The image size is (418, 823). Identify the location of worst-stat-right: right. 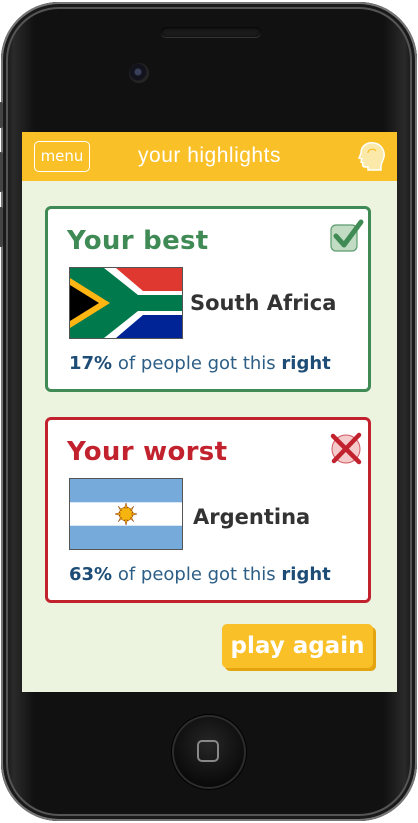
(306, 574).